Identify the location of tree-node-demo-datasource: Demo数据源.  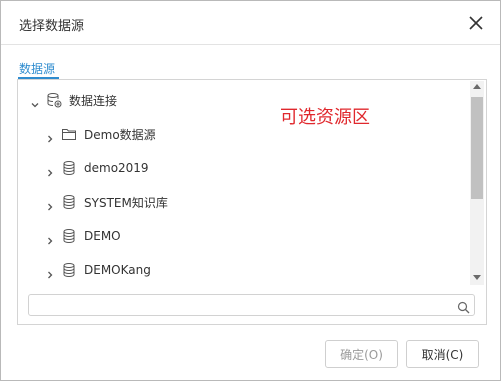
(100, 134).